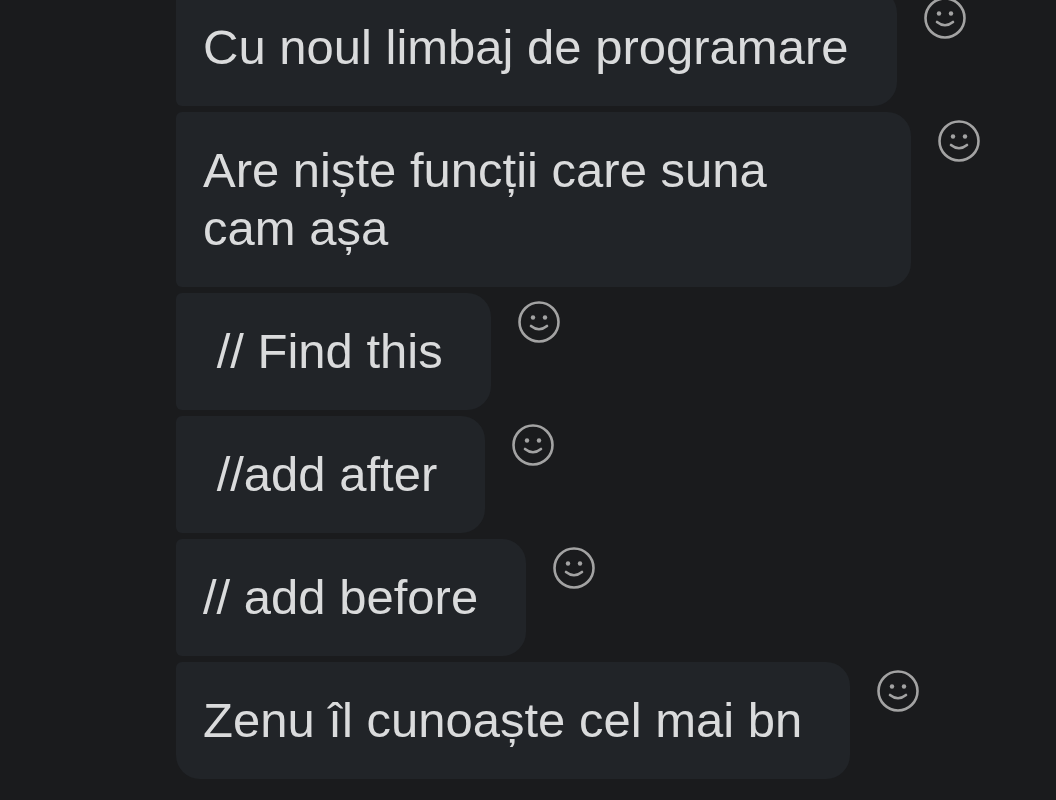  I want to click on chat-message: //add after, so click(331, 474).